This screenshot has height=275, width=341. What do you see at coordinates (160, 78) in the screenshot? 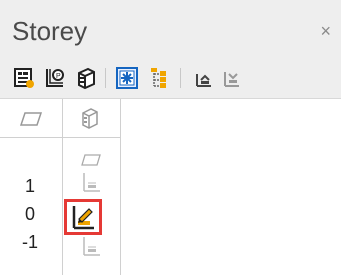
I see `storey-tree-icon` at bounding box center [160, 78].